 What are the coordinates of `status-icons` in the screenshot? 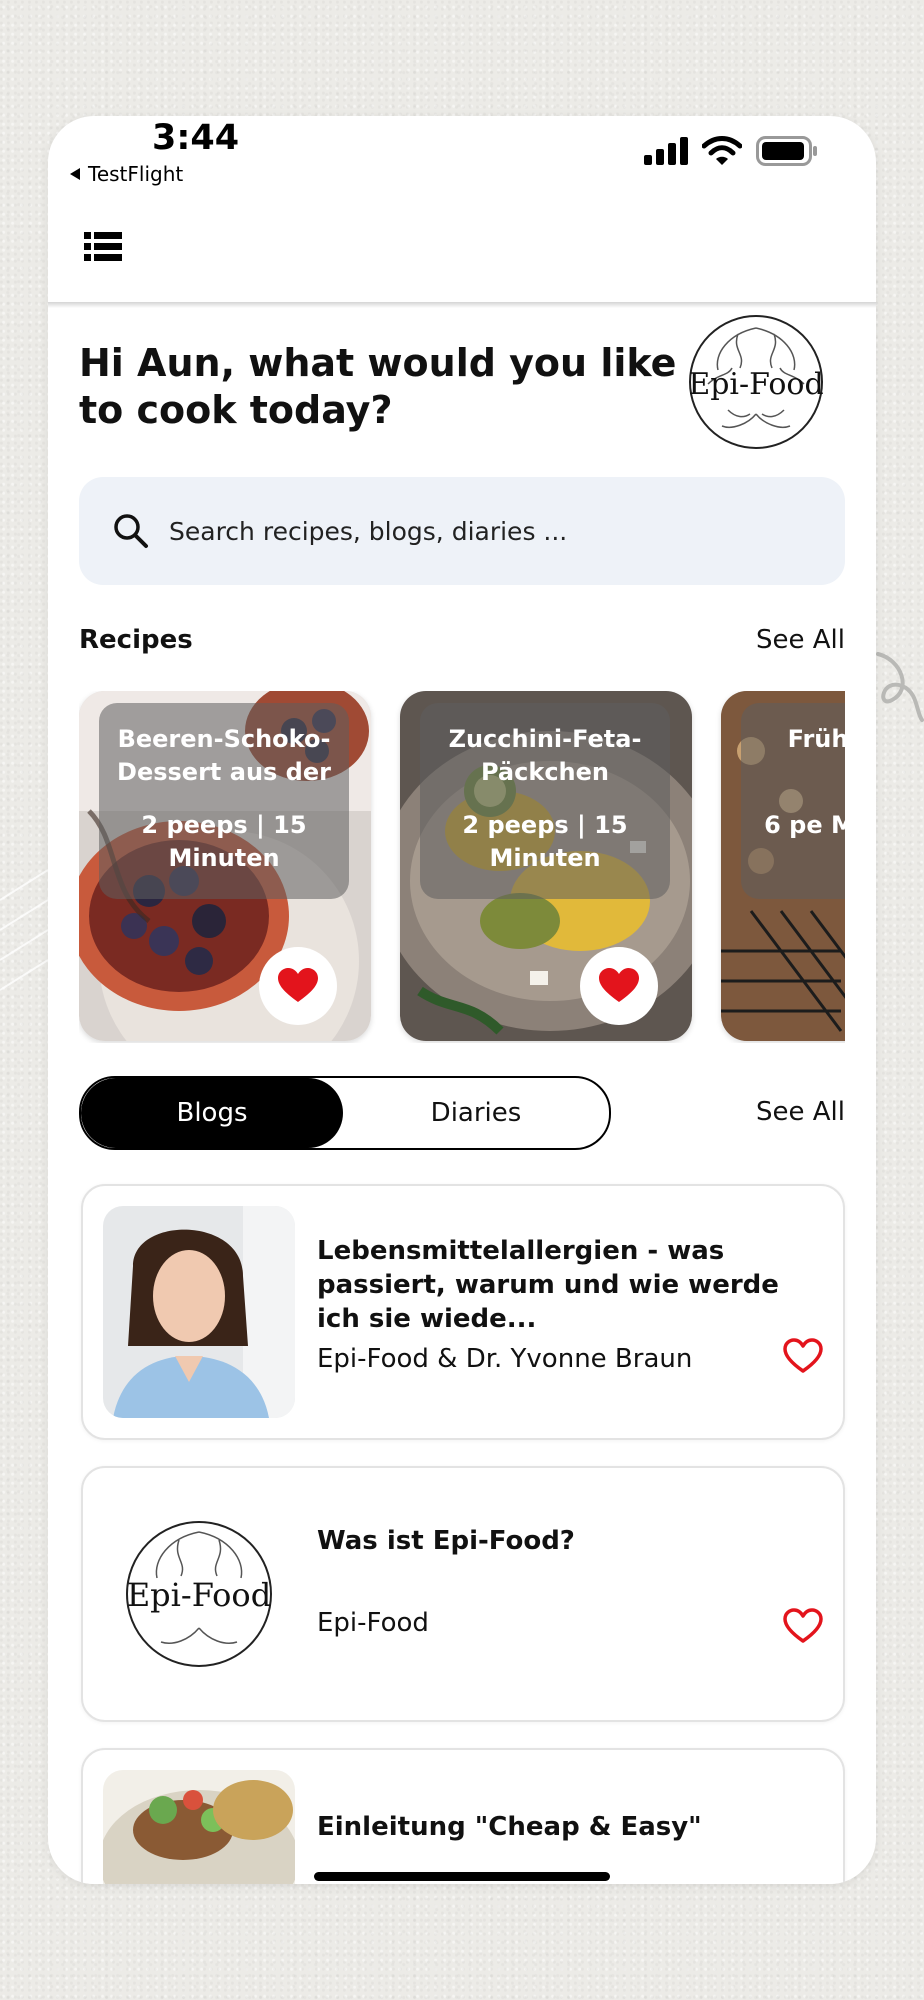 It's located at (731, 151).